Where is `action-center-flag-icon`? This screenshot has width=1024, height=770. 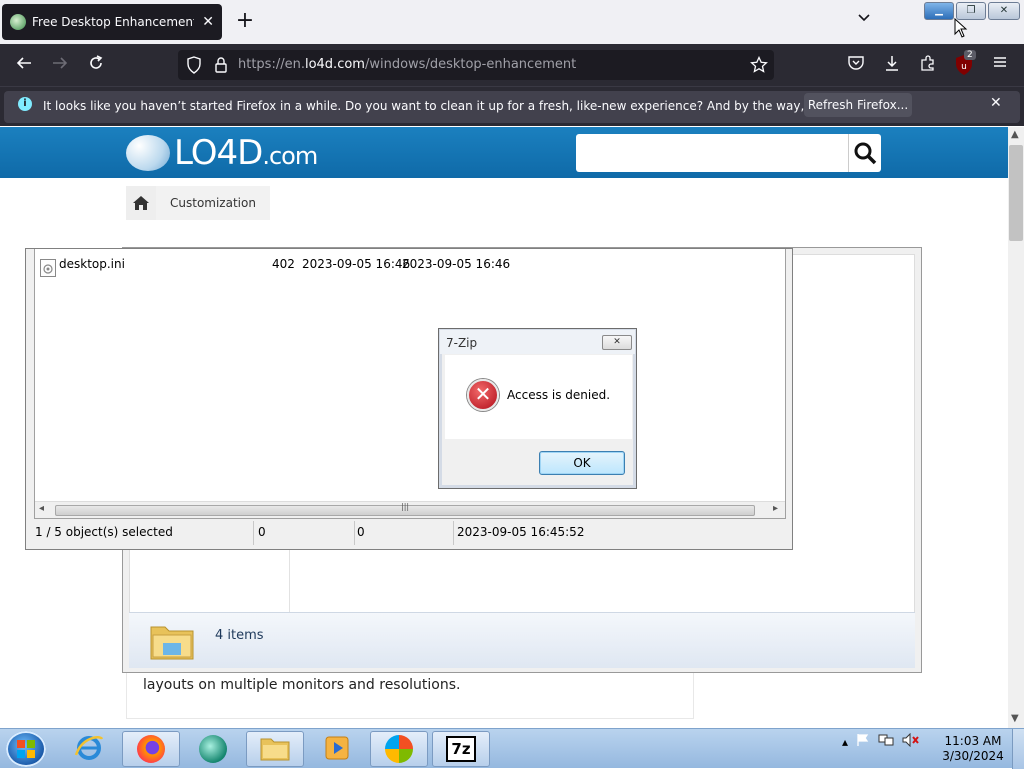 action-center-flag-icon is located at coordinates (863, 741).